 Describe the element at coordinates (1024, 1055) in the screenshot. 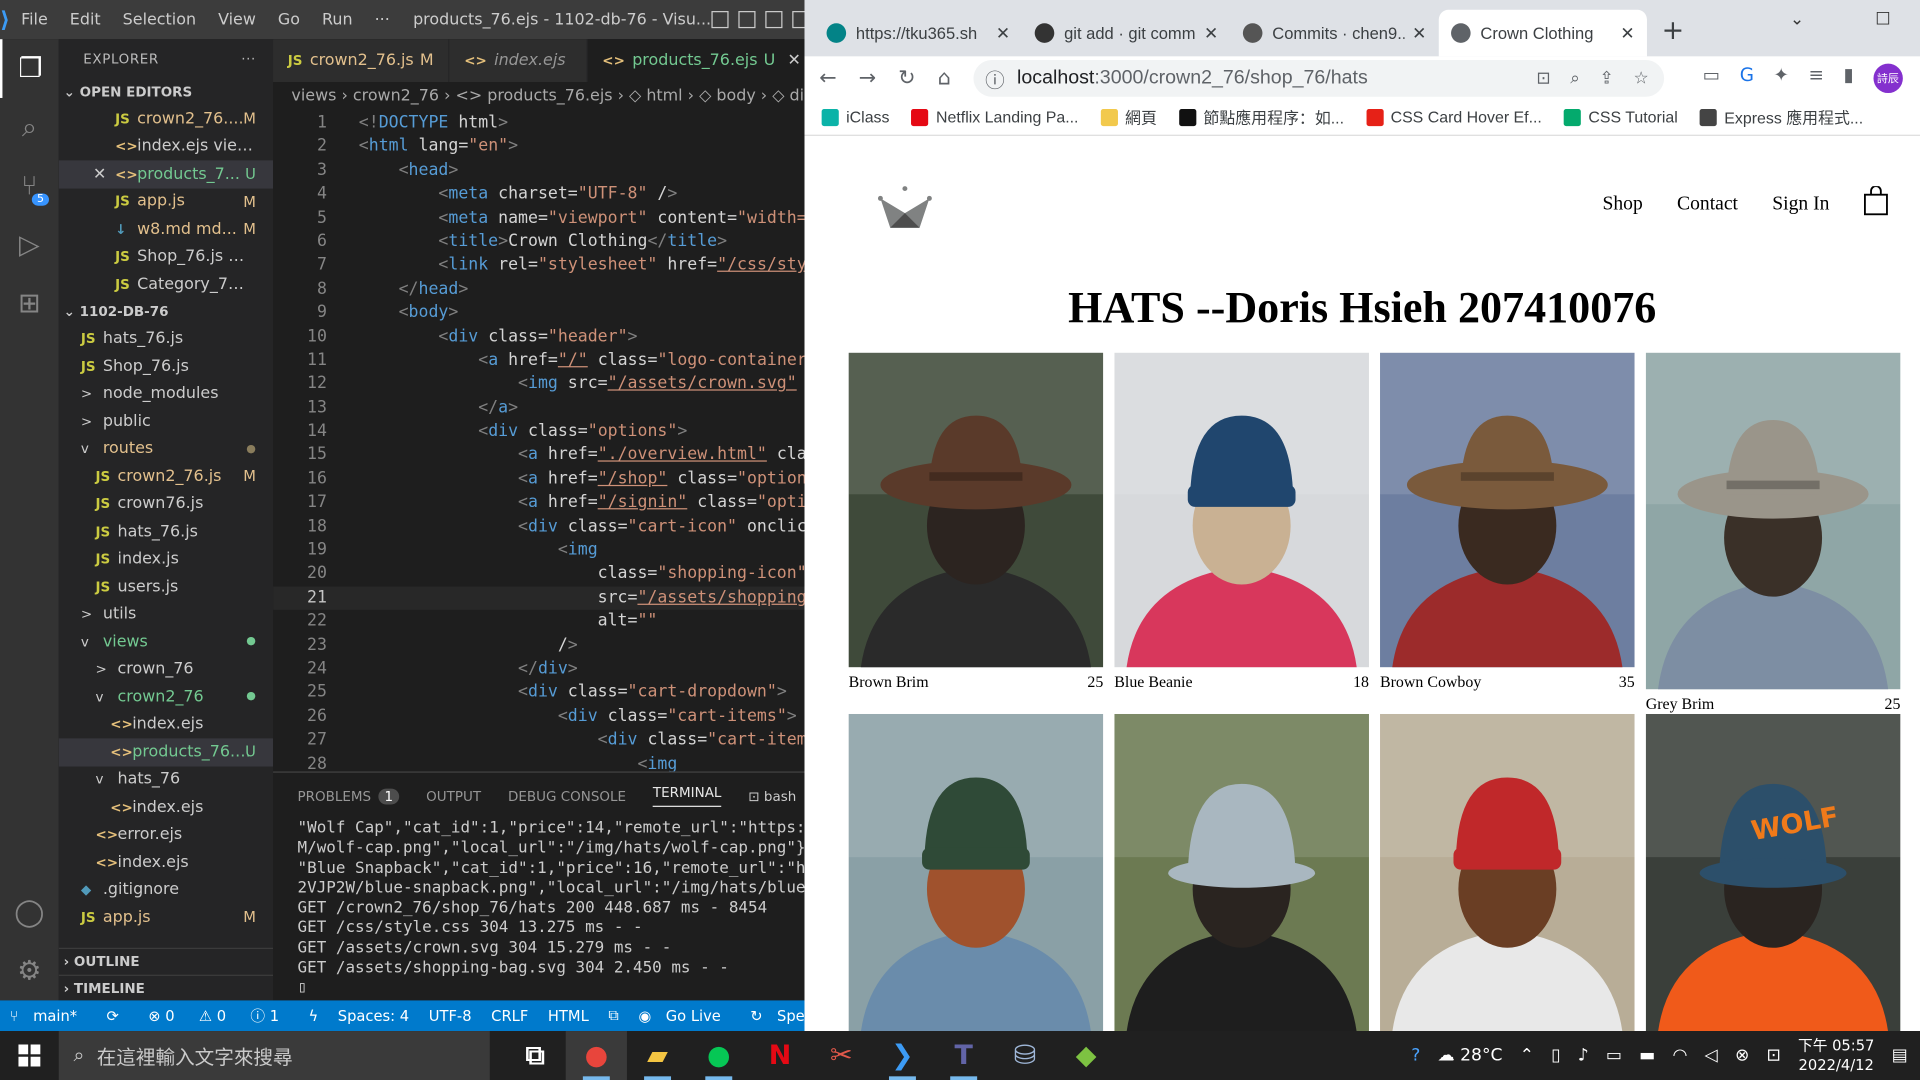

I see `postgres-taskbar-icon: ⛁` at that location.